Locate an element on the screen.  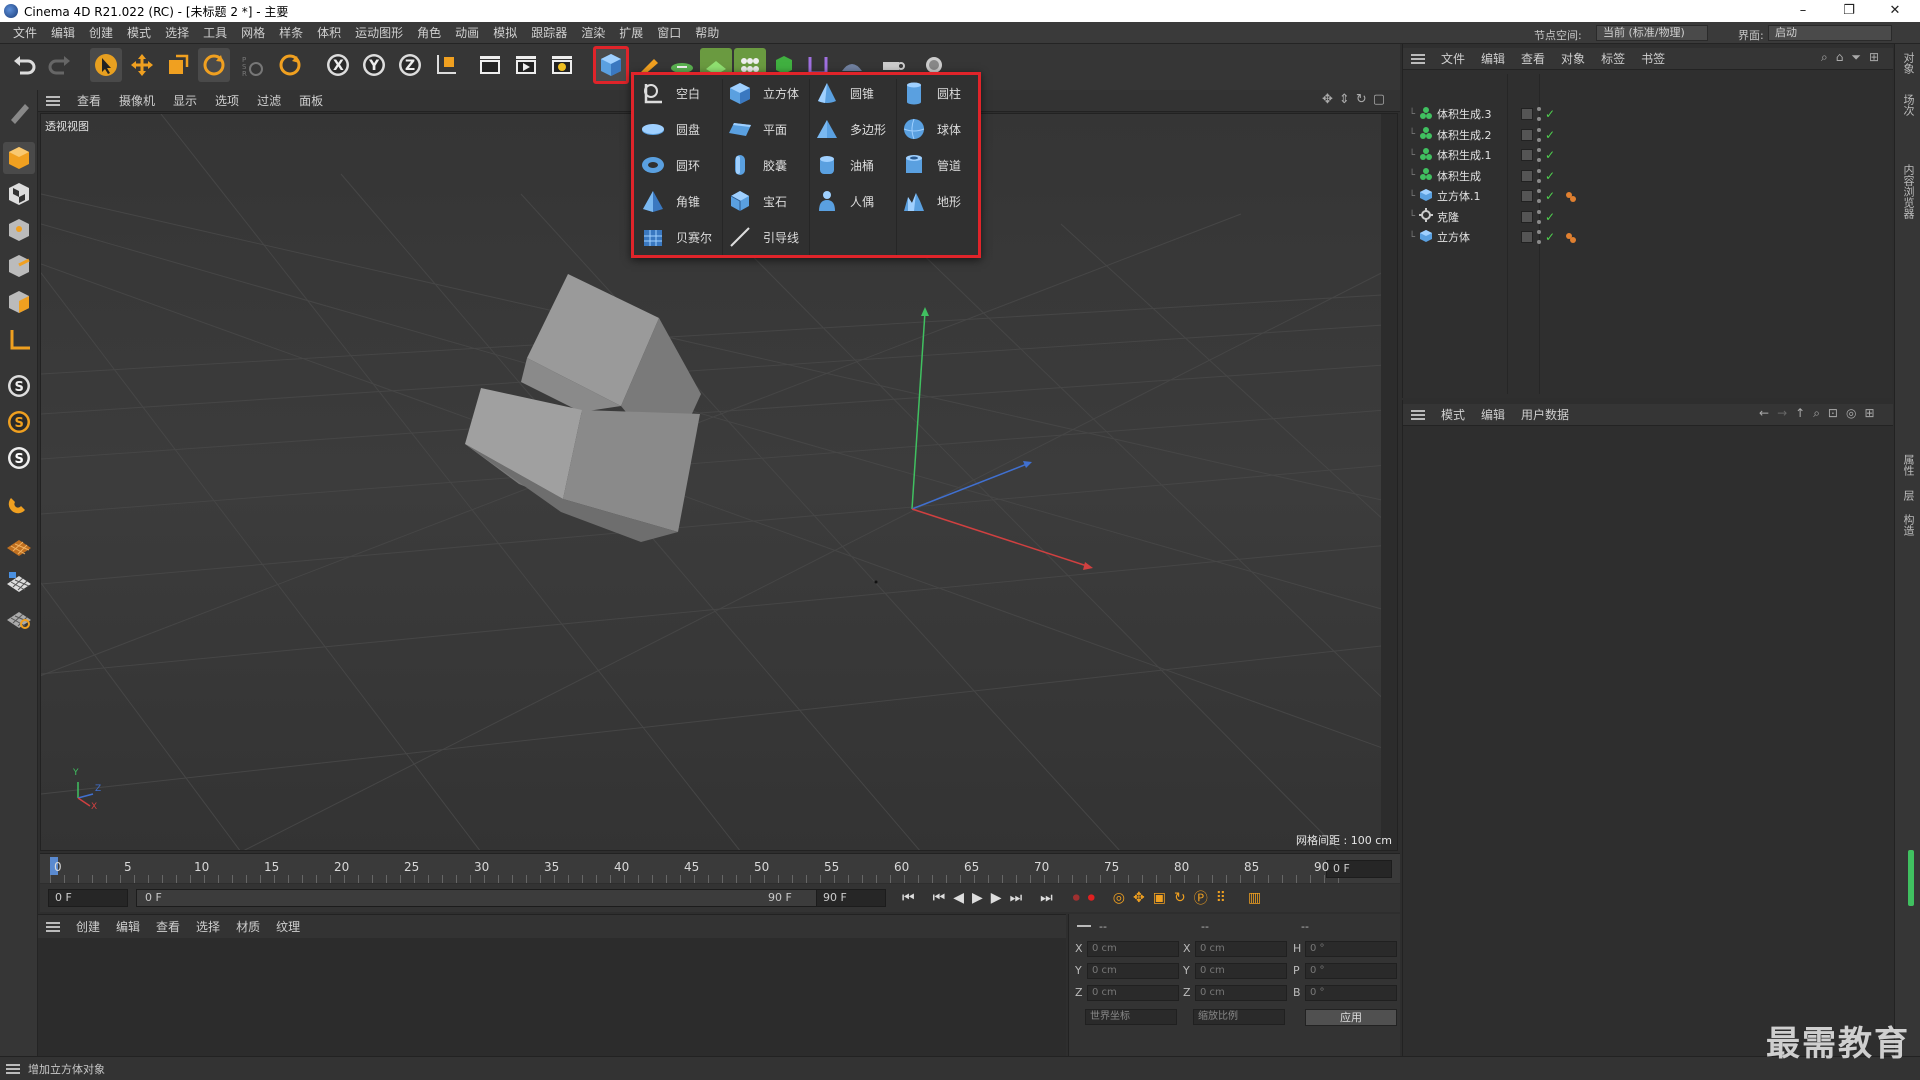
toggle-view-icon: ▢ is located at coordinates (1379, 101).